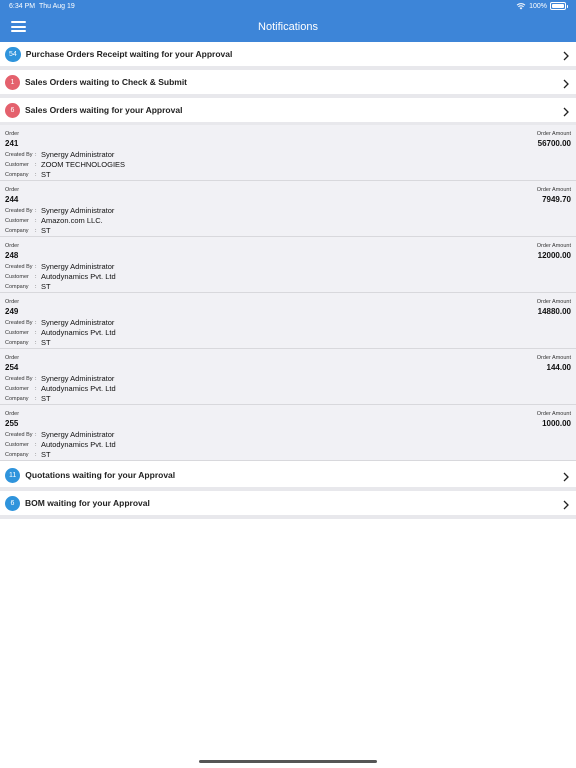  What do you see at coordinates (556, 199) in the screenshot?
I see `order-amount: 7949.70` at bounding box center [556, 199].